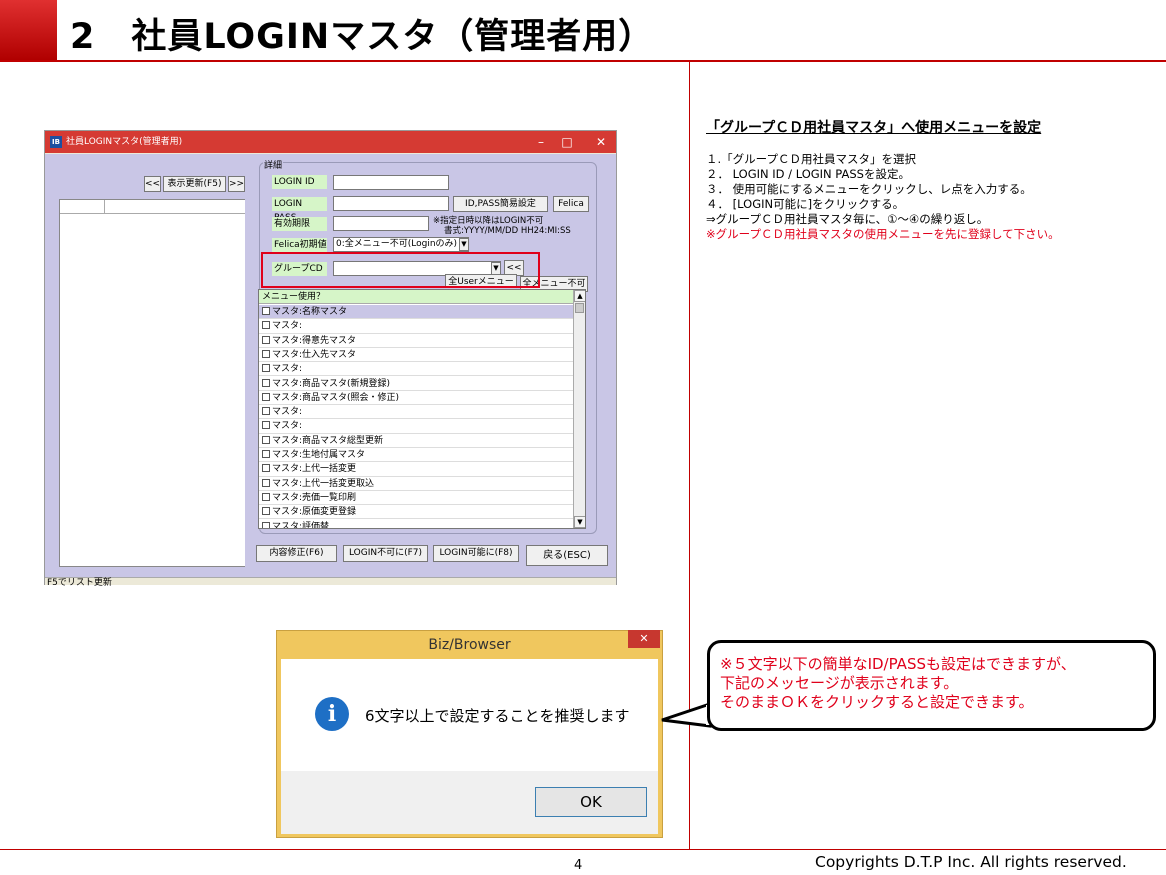 This screenshot has height=875, width=1166. I want to click on menu-item: マスタ:上代一括変更取込, so click(416, 484).